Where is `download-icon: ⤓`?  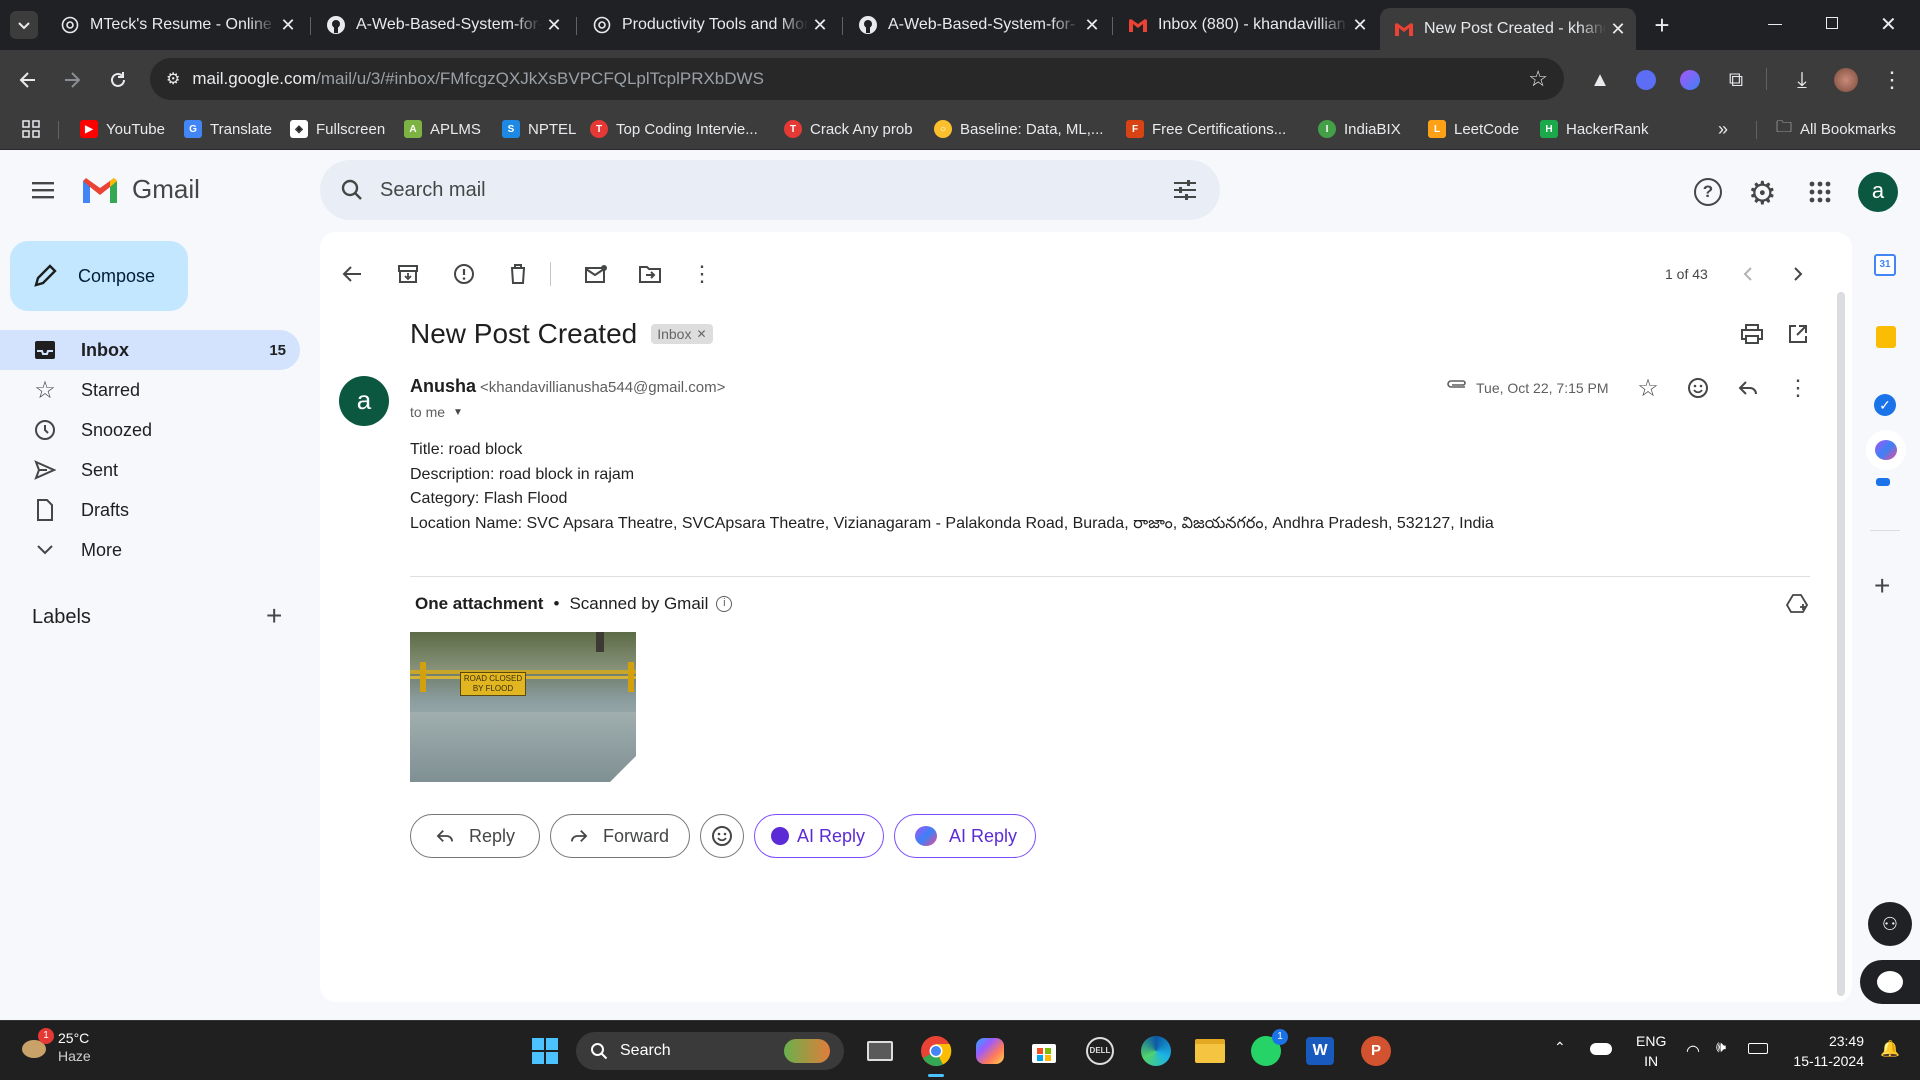
download-icon: ⤓ is located at coordinates (1802, 80).